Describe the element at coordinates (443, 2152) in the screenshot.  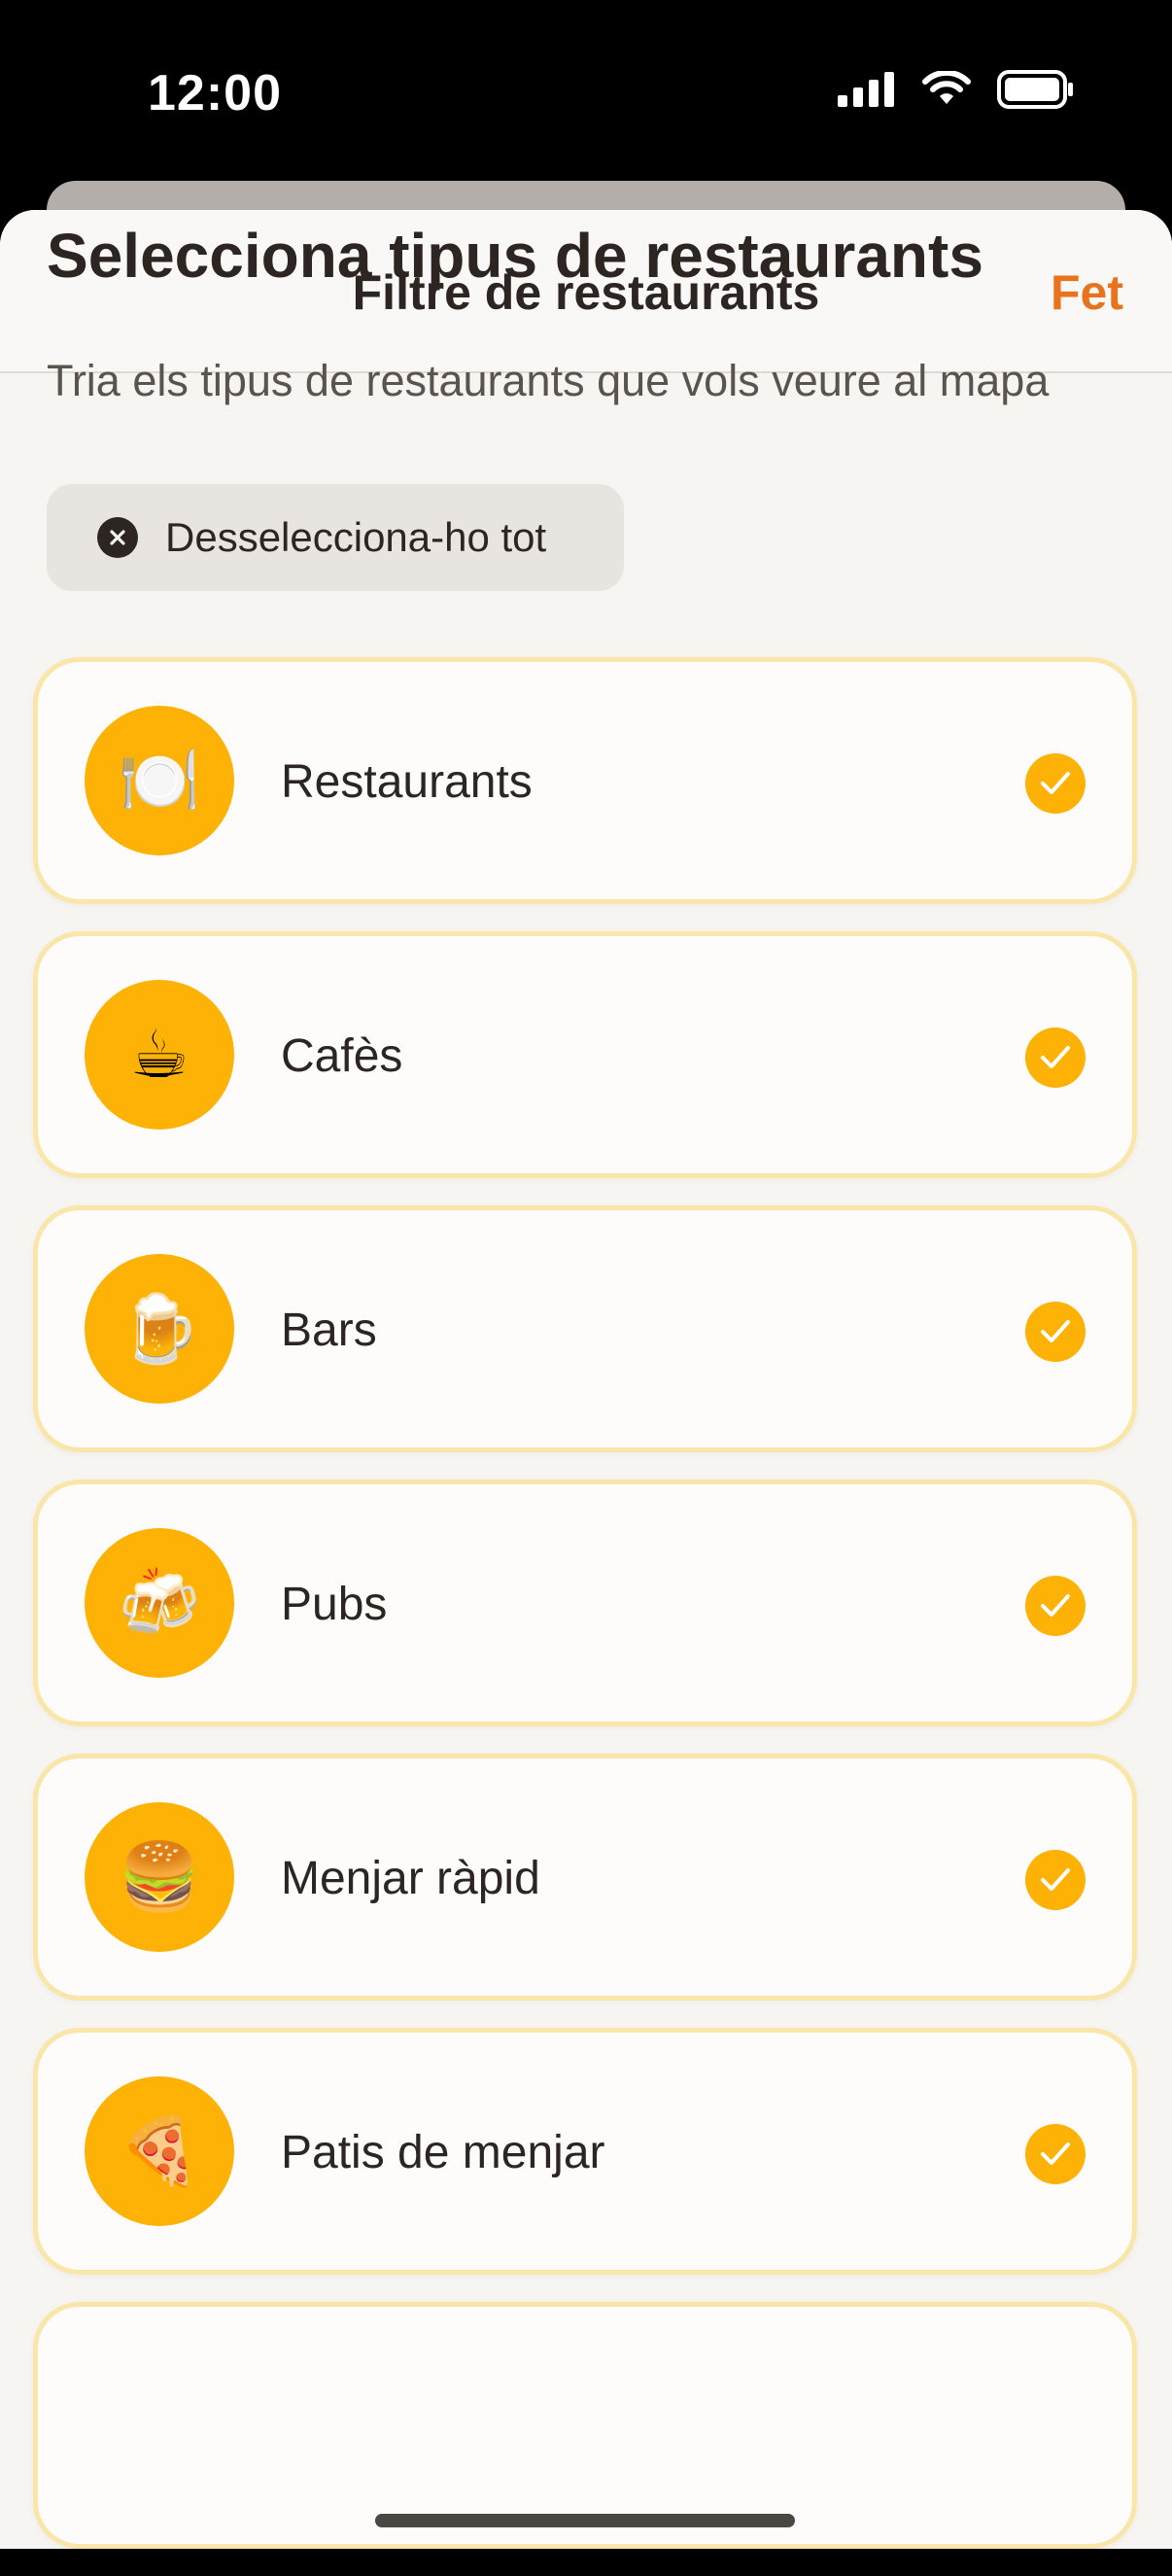
I see `category-label: Patis de menjar` at that location.